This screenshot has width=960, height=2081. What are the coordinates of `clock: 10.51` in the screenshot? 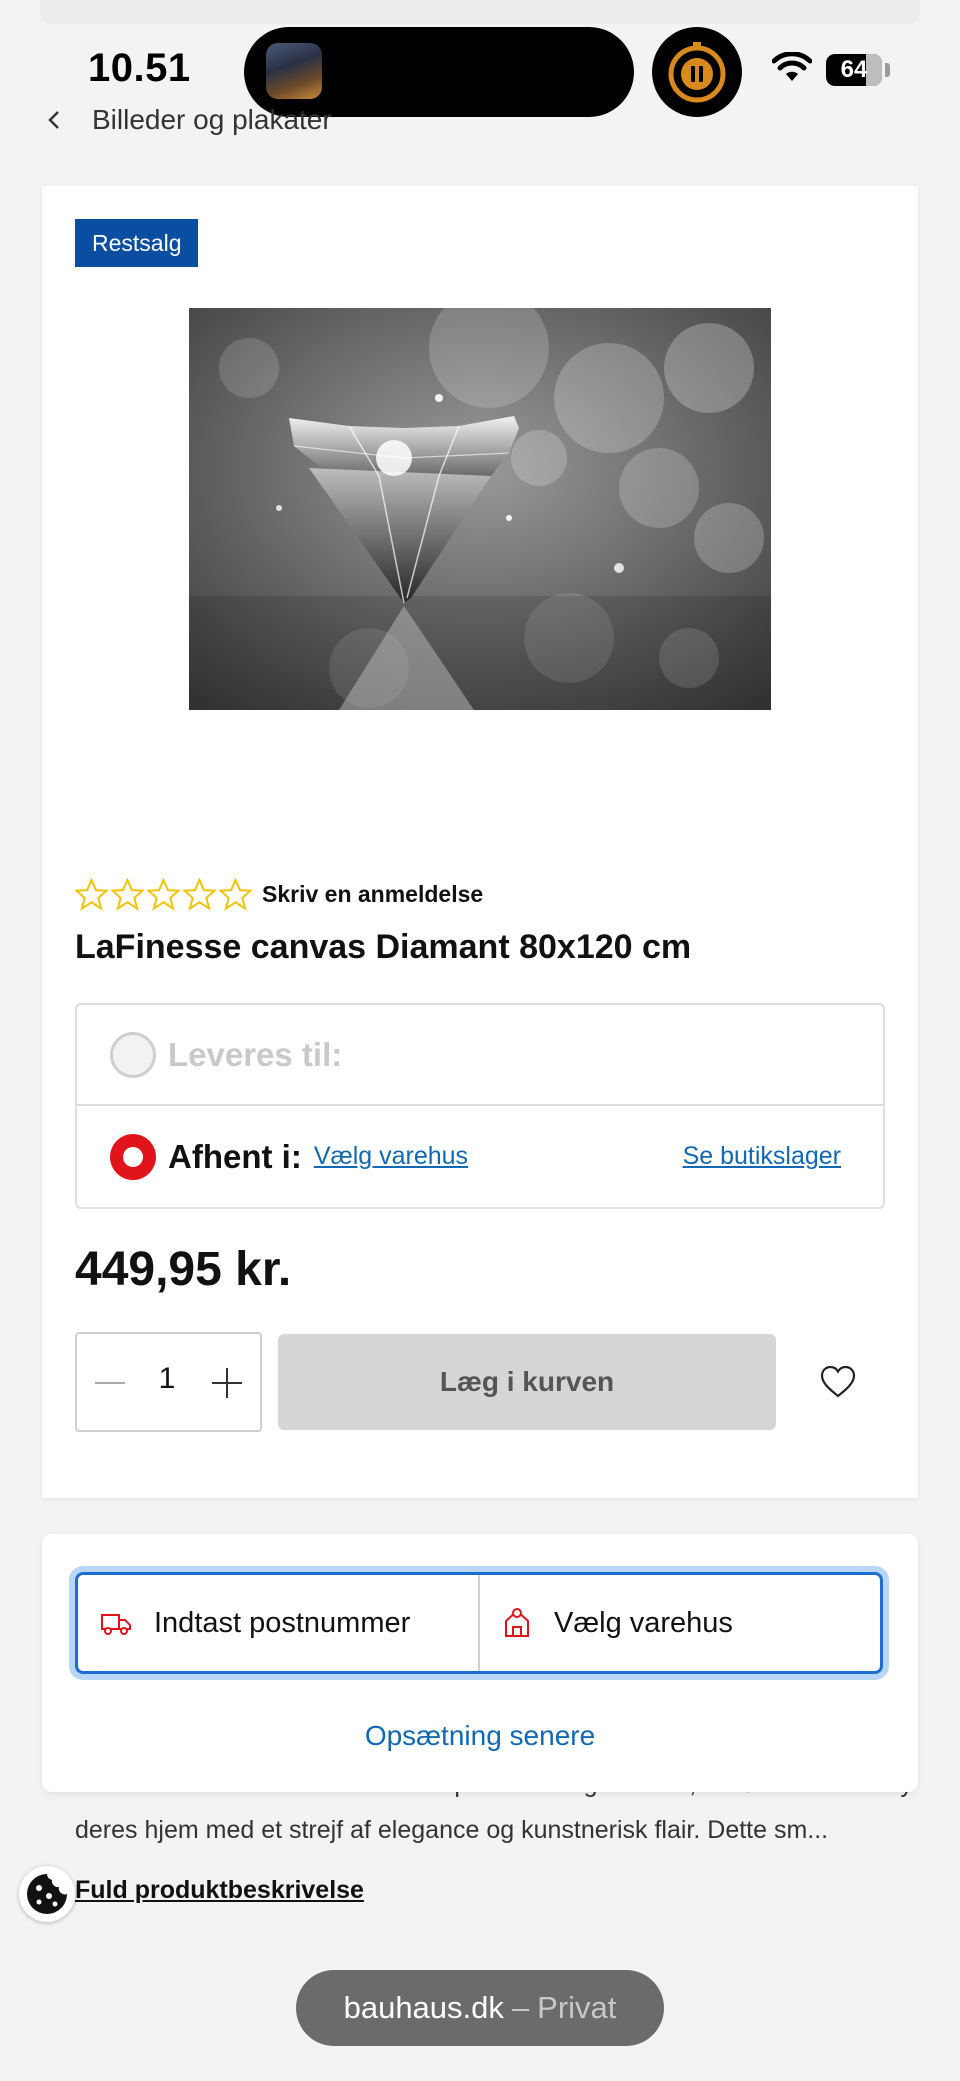 It's located at (139, 68).